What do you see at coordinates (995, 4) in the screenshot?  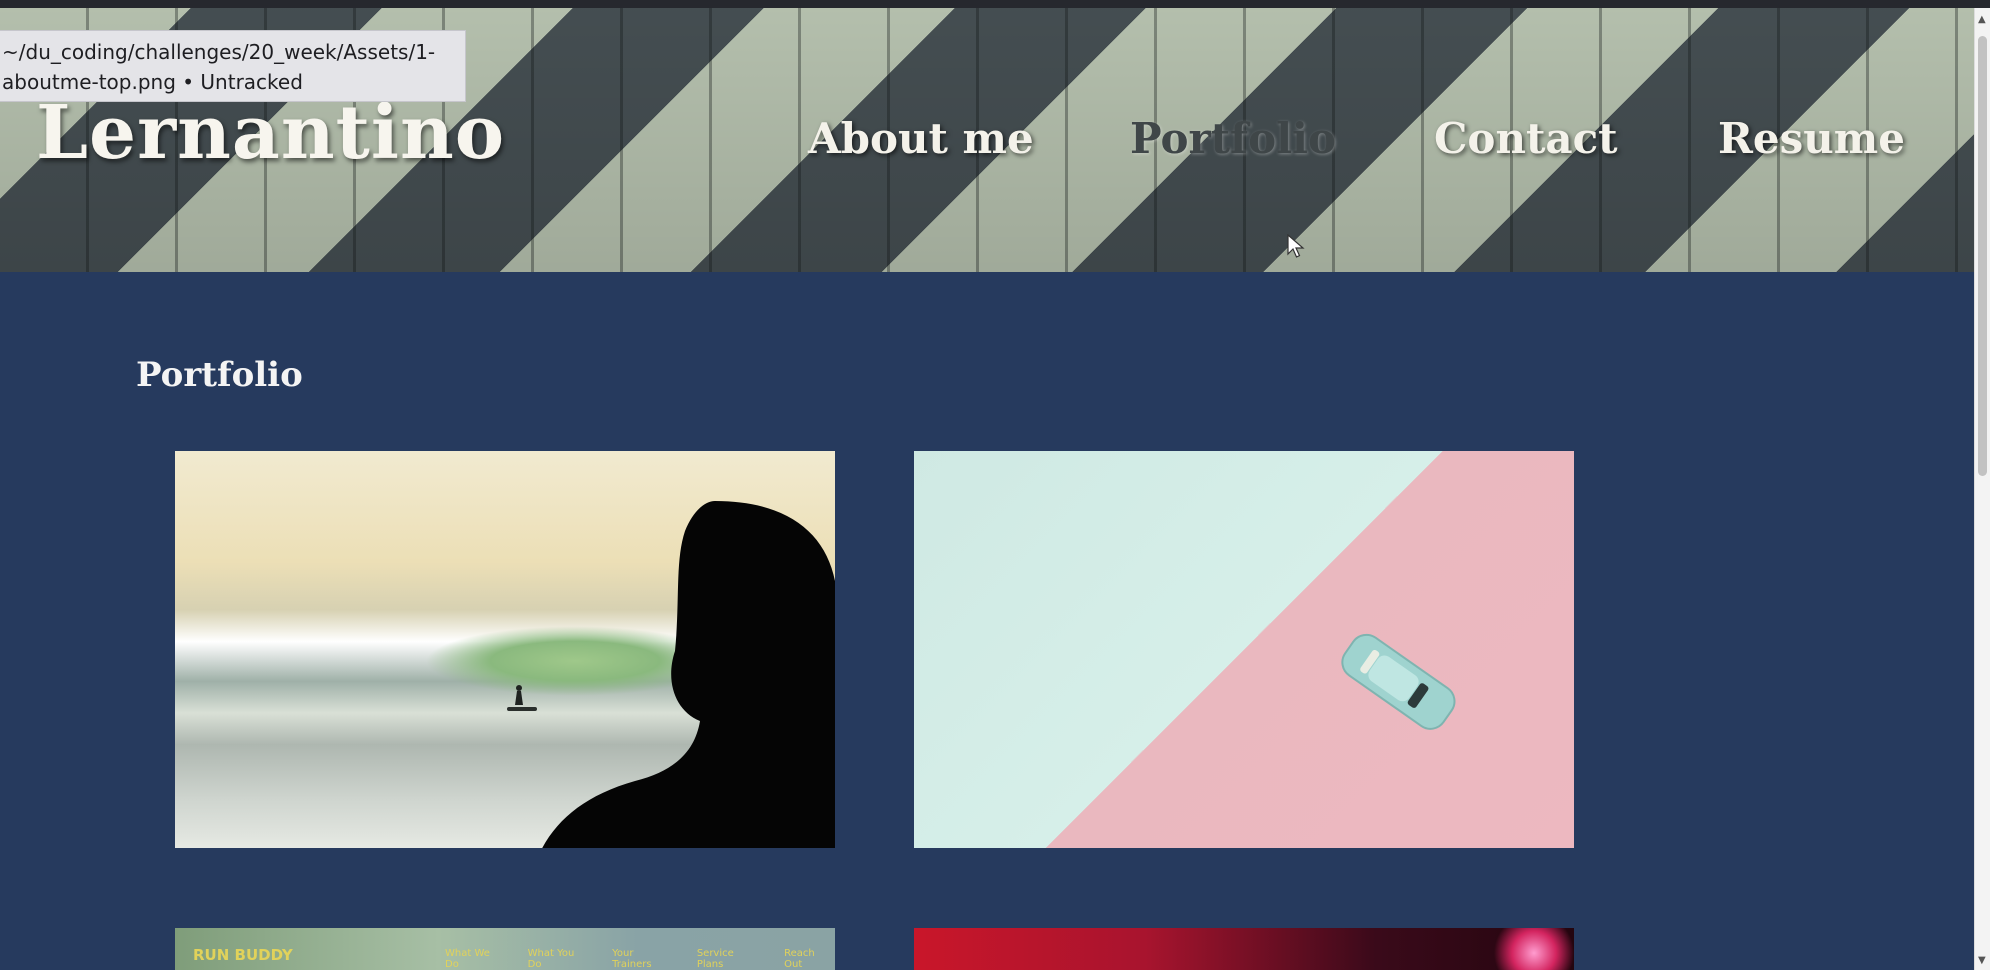 I see `window-top-bar` at bounding box center [995, 4].